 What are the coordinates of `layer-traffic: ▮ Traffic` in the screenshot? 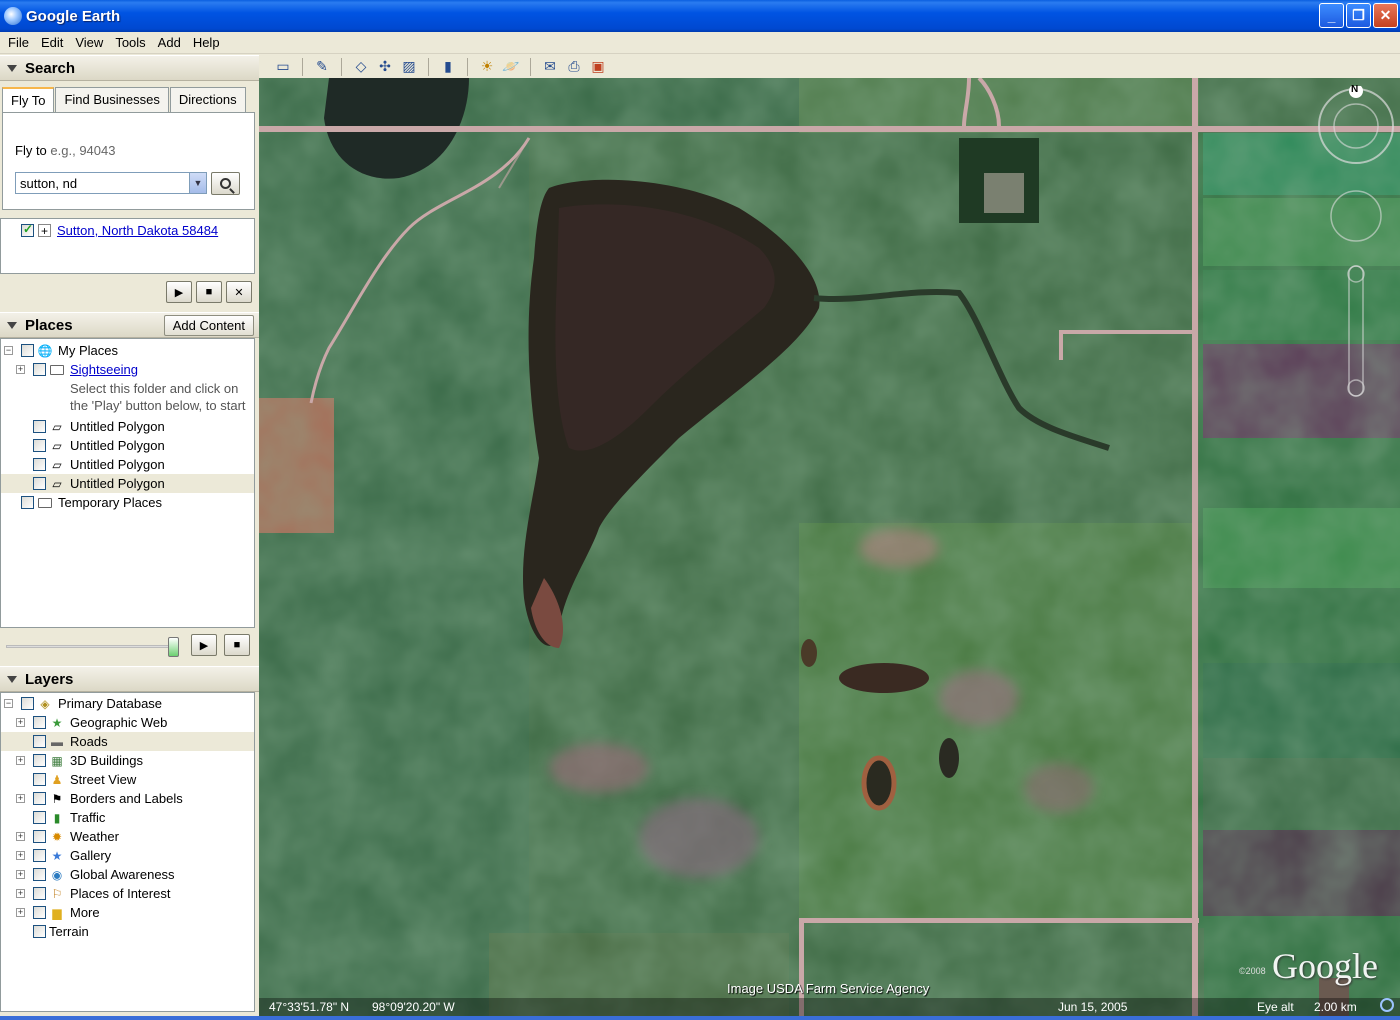 It's located at (127, 817).